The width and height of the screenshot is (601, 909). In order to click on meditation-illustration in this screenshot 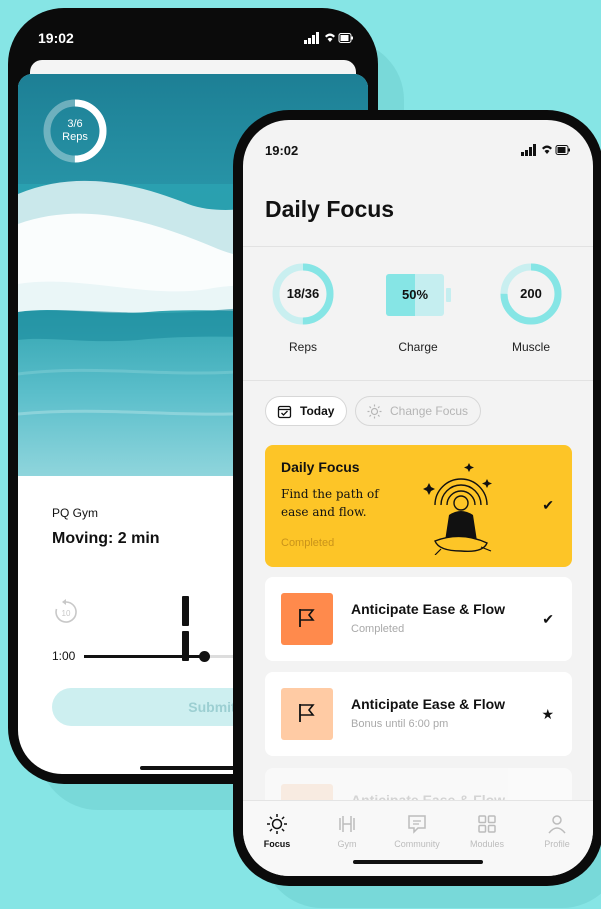, I will do `click(457, 509)`.